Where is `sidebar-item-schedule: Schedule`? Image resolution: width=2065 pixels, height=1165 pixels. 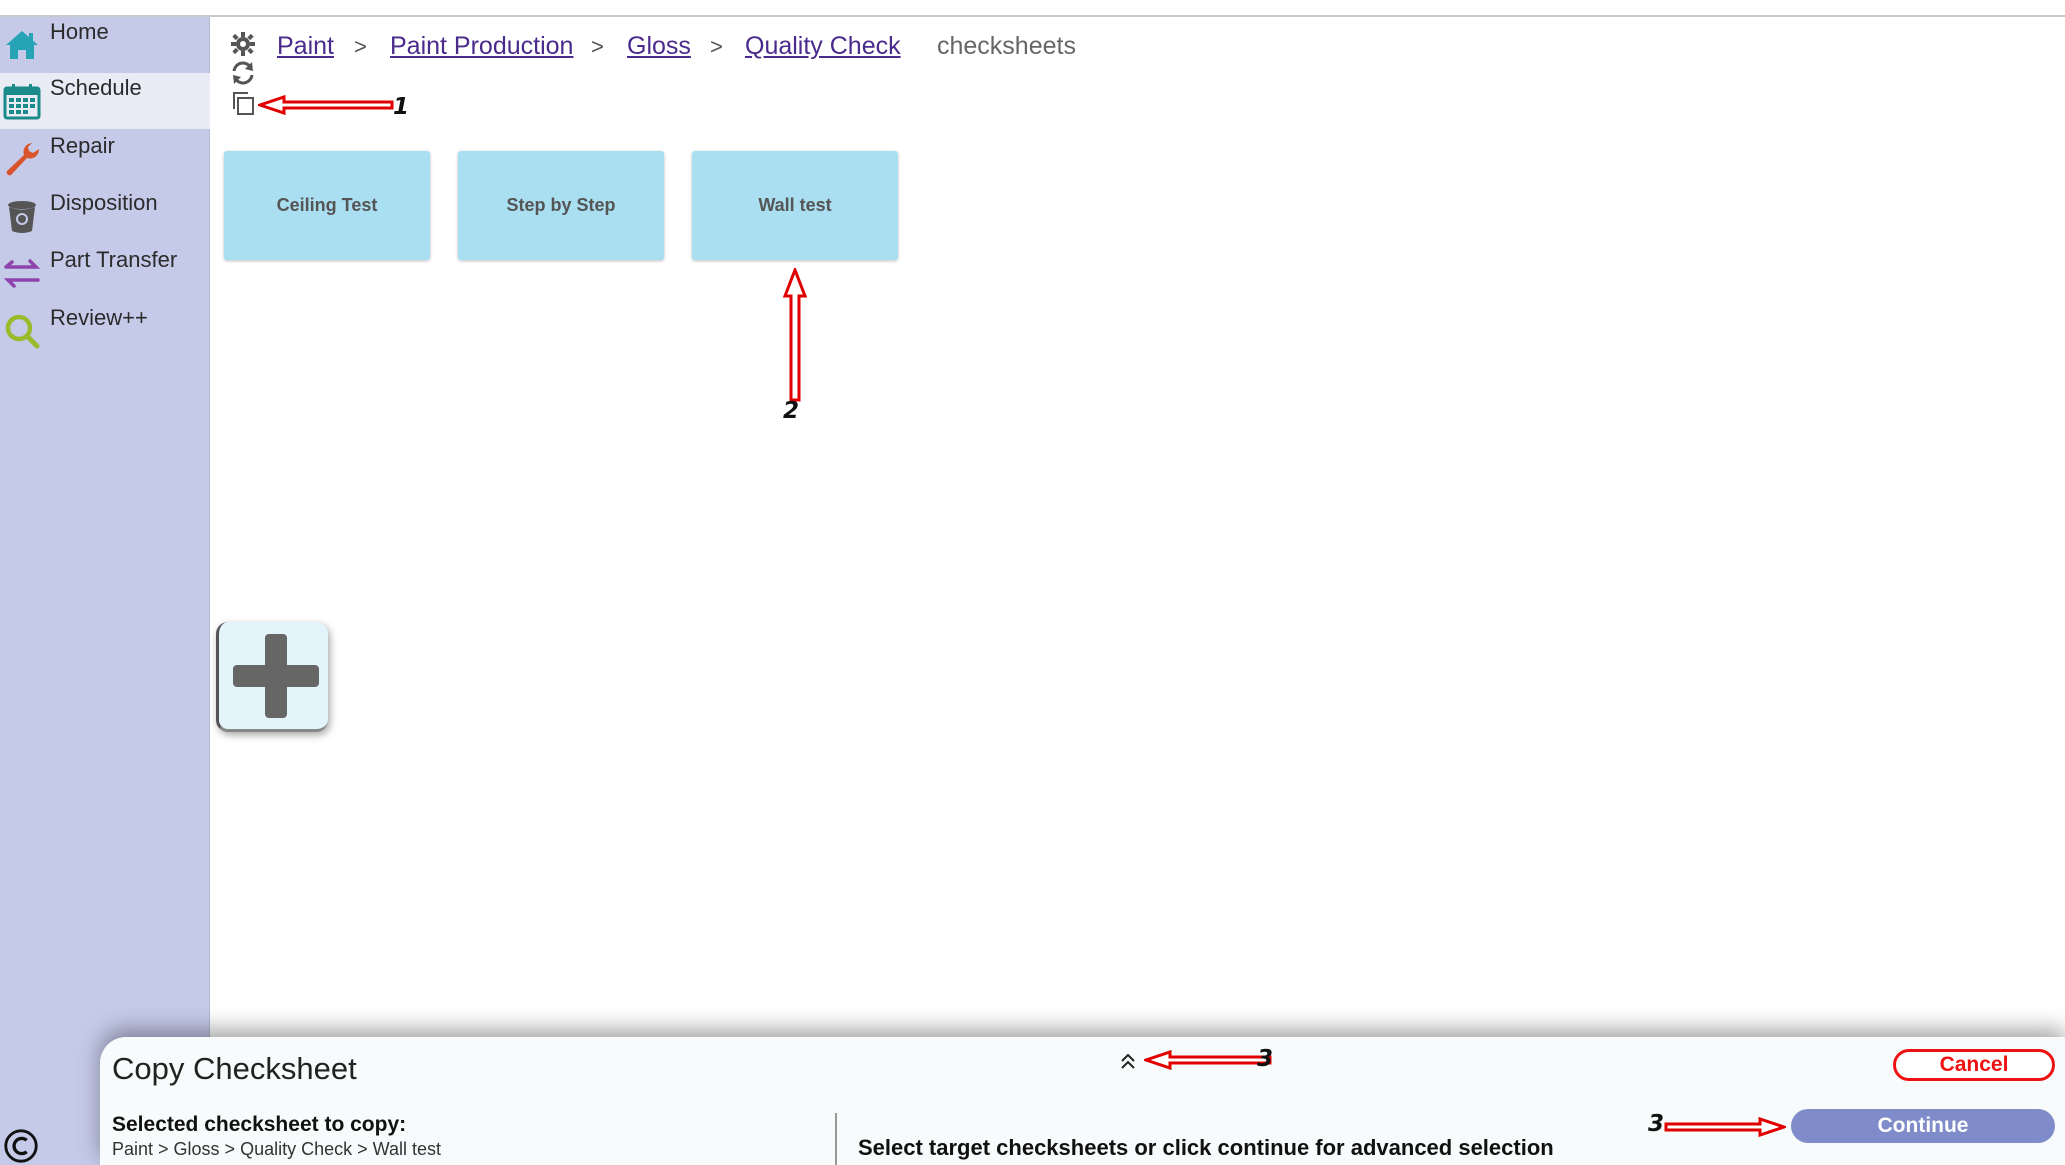
sidebar-item-schedule: Schedule is located at coordinates (105, 101).